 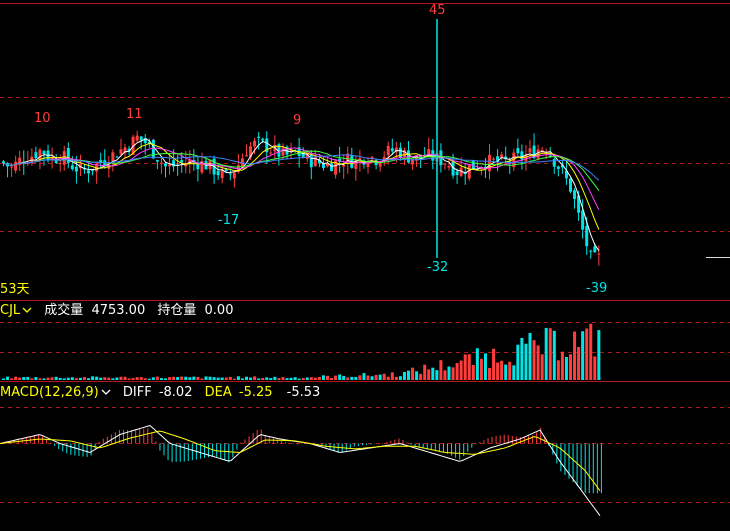 What do you see at coordinates (437, 10) in the screenshot?
I see `peak-marker: 45` at bounding box center [437, 10].